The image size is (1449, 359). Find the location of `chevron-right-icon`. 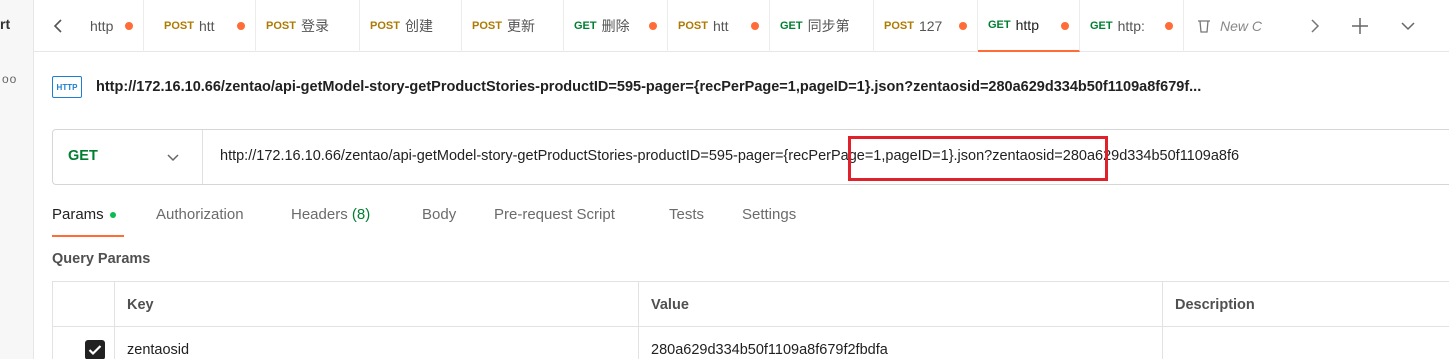

chevron-right-icon is located at coordinates (1315, 26).